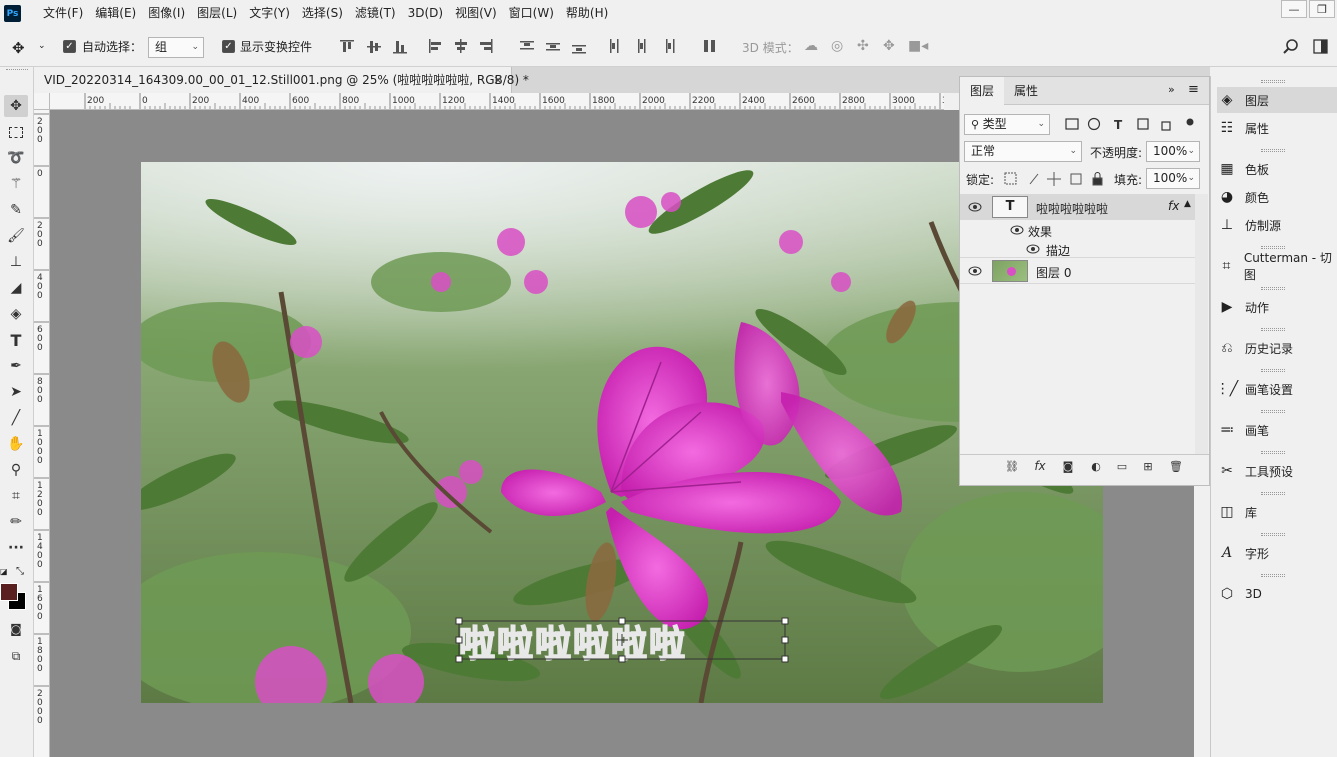 Image resolution: width=1337 pixels, height=757 pixels. I want to click on effects-visibility-eye-icon, so click(1017, 230).